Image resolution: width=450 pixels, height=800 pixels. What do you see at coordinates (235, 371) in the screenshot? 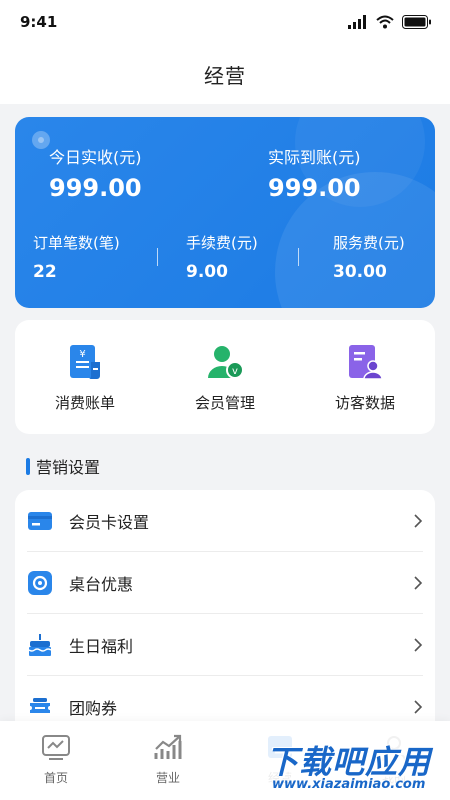
I see `svg-text: v` at bounding box center [235, 371].